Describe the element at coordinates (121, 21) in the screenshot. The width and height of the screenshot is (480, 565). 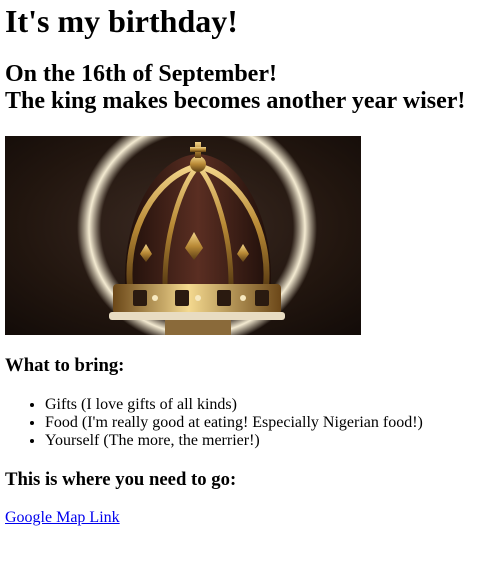
I see `page-title: It's my birthday!` at that location.